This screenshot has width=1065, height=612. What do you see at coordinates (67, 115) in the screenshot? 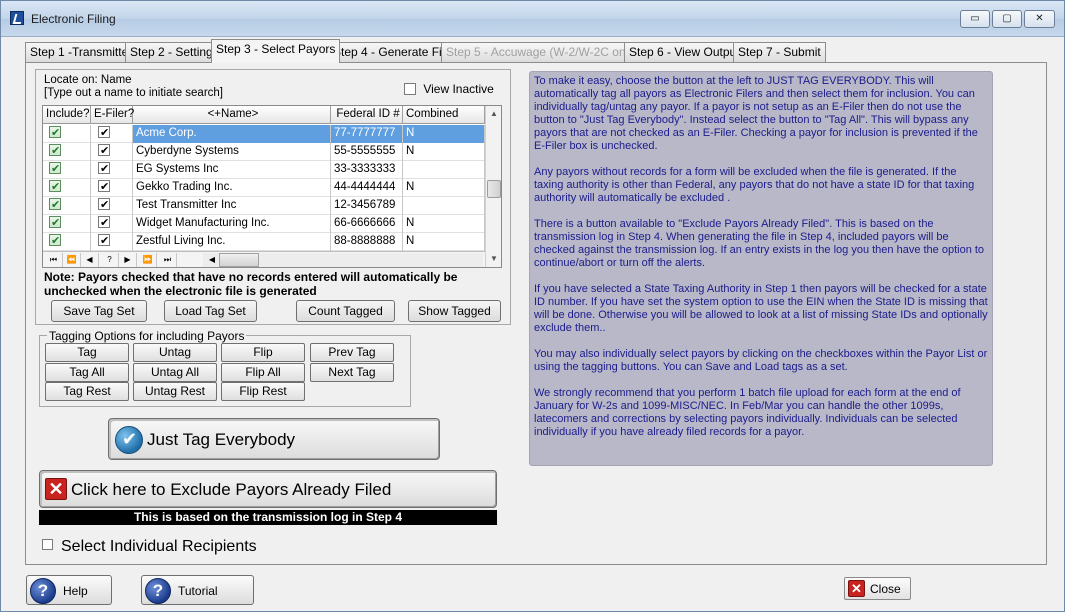
I see `col-include: Include?` at bounding box center [67, 115].